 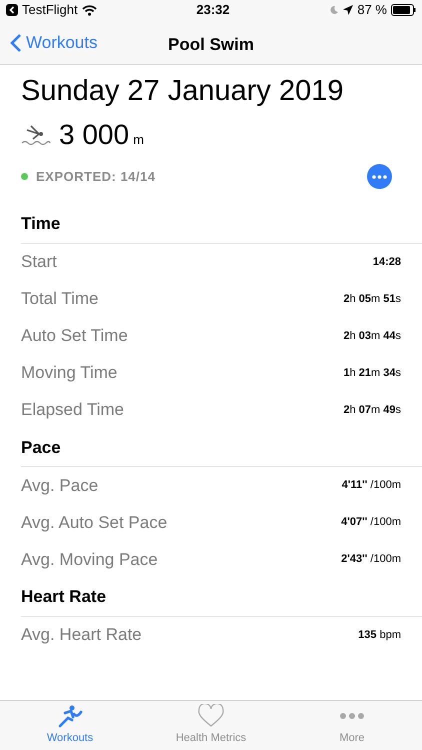 What do you see at coordinates (12, 10) in the screenshot?
I see `back-icon` at bounding box center [12, 10].